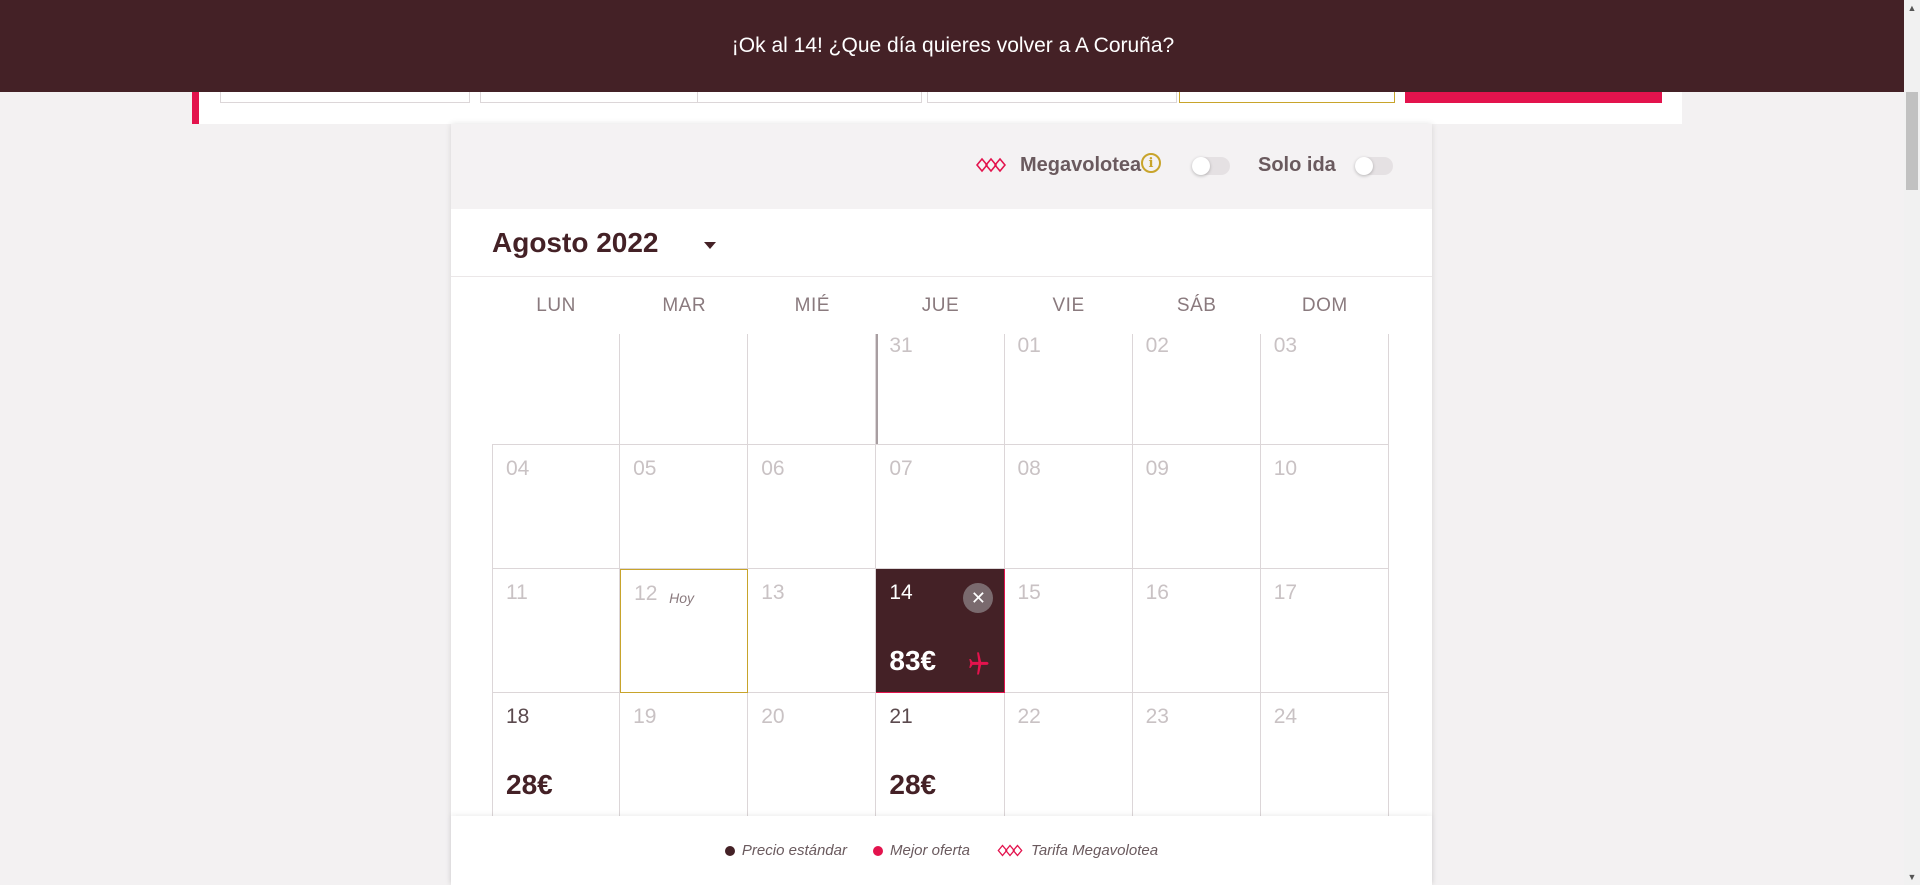  I want to click on day-number: 10, so click(1285, 468).